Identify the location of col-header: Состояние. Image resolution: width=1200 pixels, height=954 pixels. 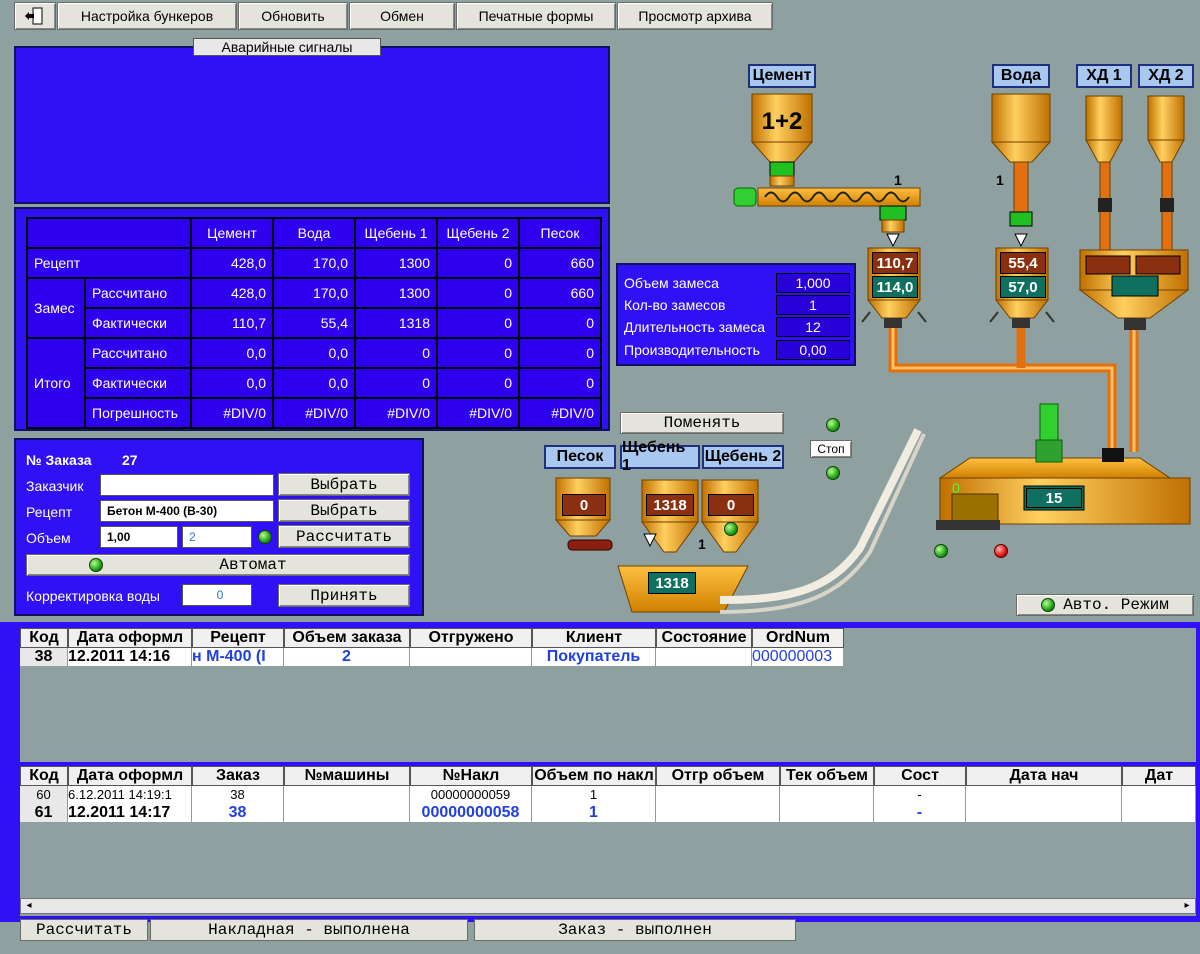
(704, 638).